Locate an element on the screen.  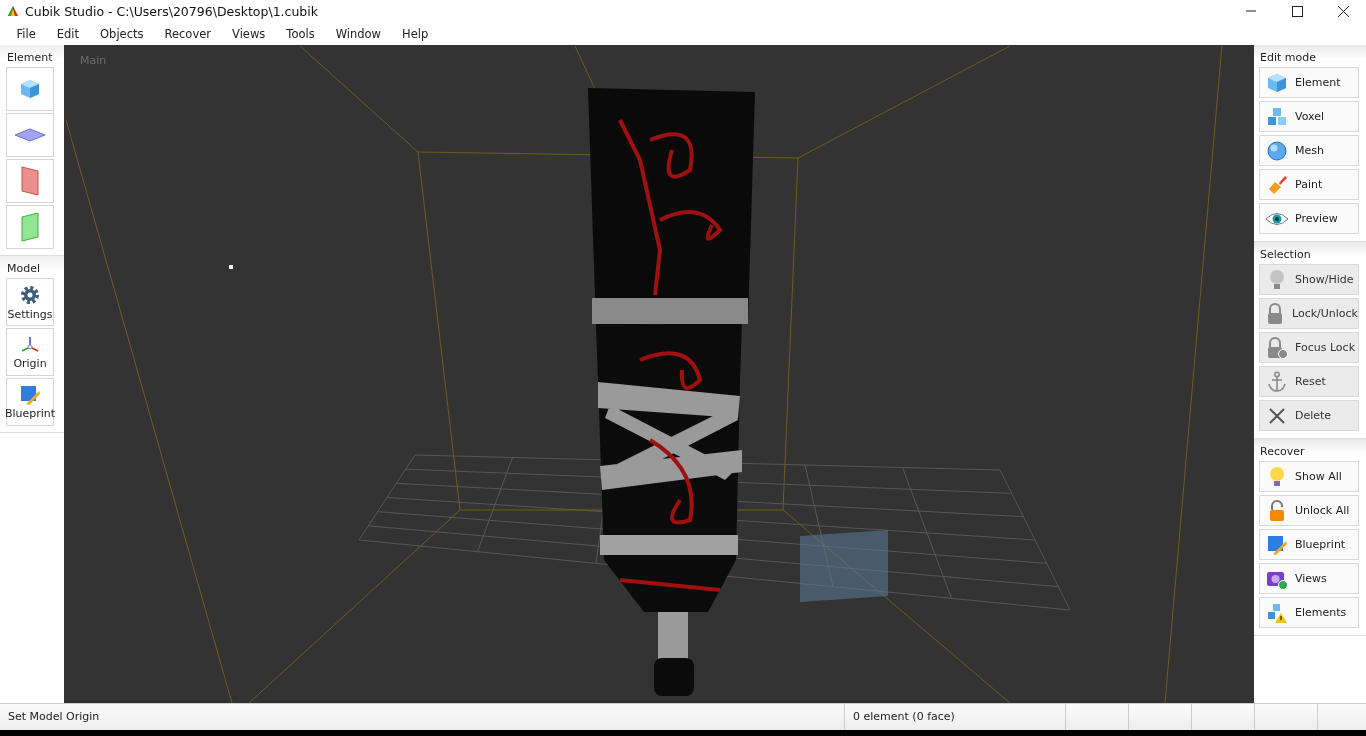
tool-button: Settings is located at coordinates (30, 302).